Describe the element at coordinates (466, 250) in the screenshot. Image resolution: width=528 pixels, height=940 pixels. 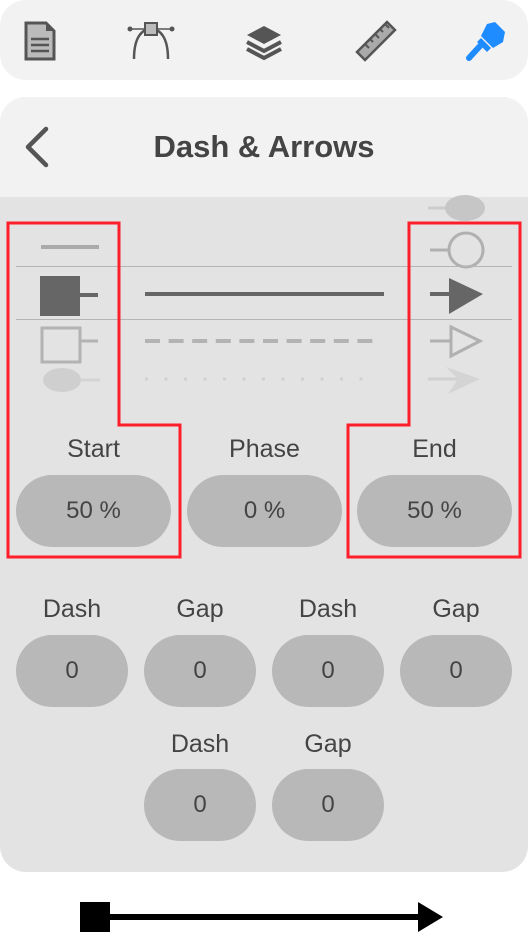
I see `cap-circle-outline-option` at that location.